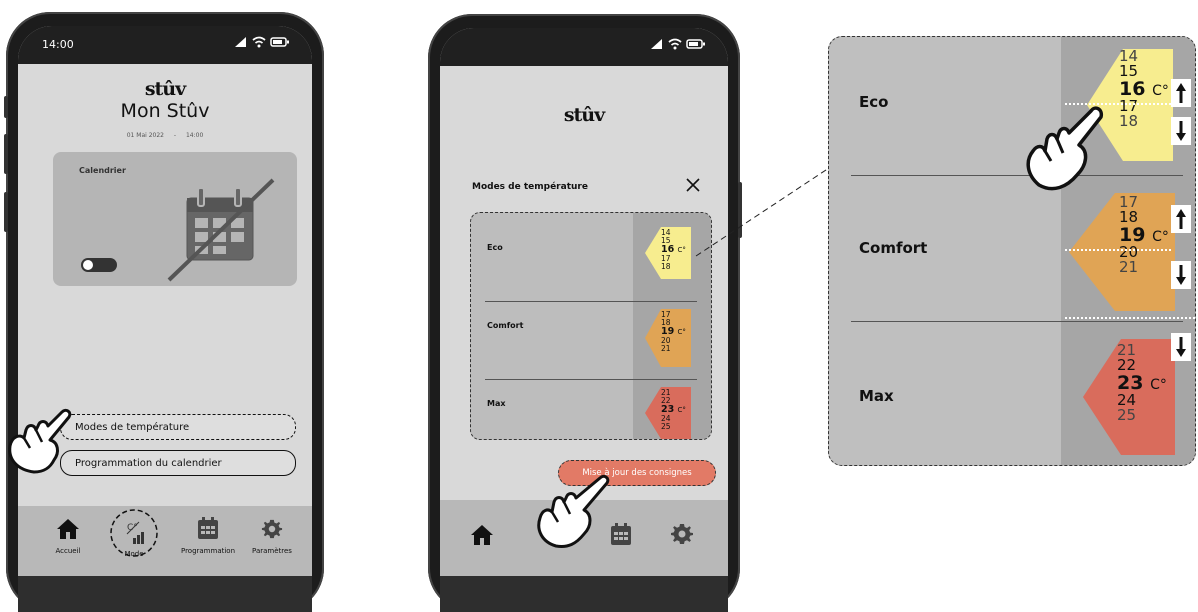  What do you see at coordinates (145, 135) in the screenshot?
I see `date-text: 01 Mai 2022` at bounding box center [145, 135].